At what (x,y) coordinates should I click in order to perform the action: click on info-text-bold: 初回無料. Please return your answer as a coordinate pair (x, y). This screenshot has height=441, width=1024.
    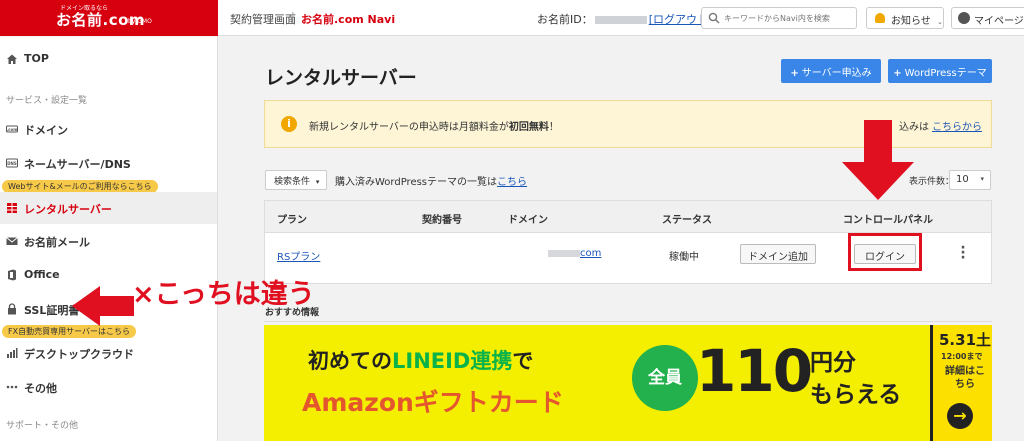
    Looking at the image, I should click on (528, 127).